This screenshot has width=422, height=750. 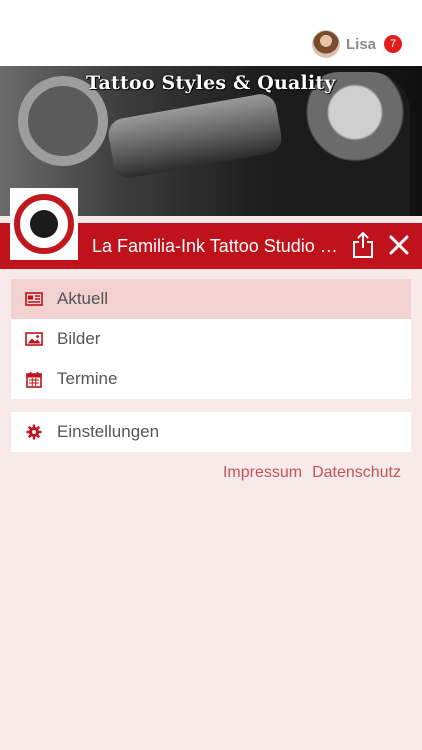 What do you see at coordinates (211, 33) in the screenshot?
I see `top-bar: Lisa 7` at bounding box center [211, 33].